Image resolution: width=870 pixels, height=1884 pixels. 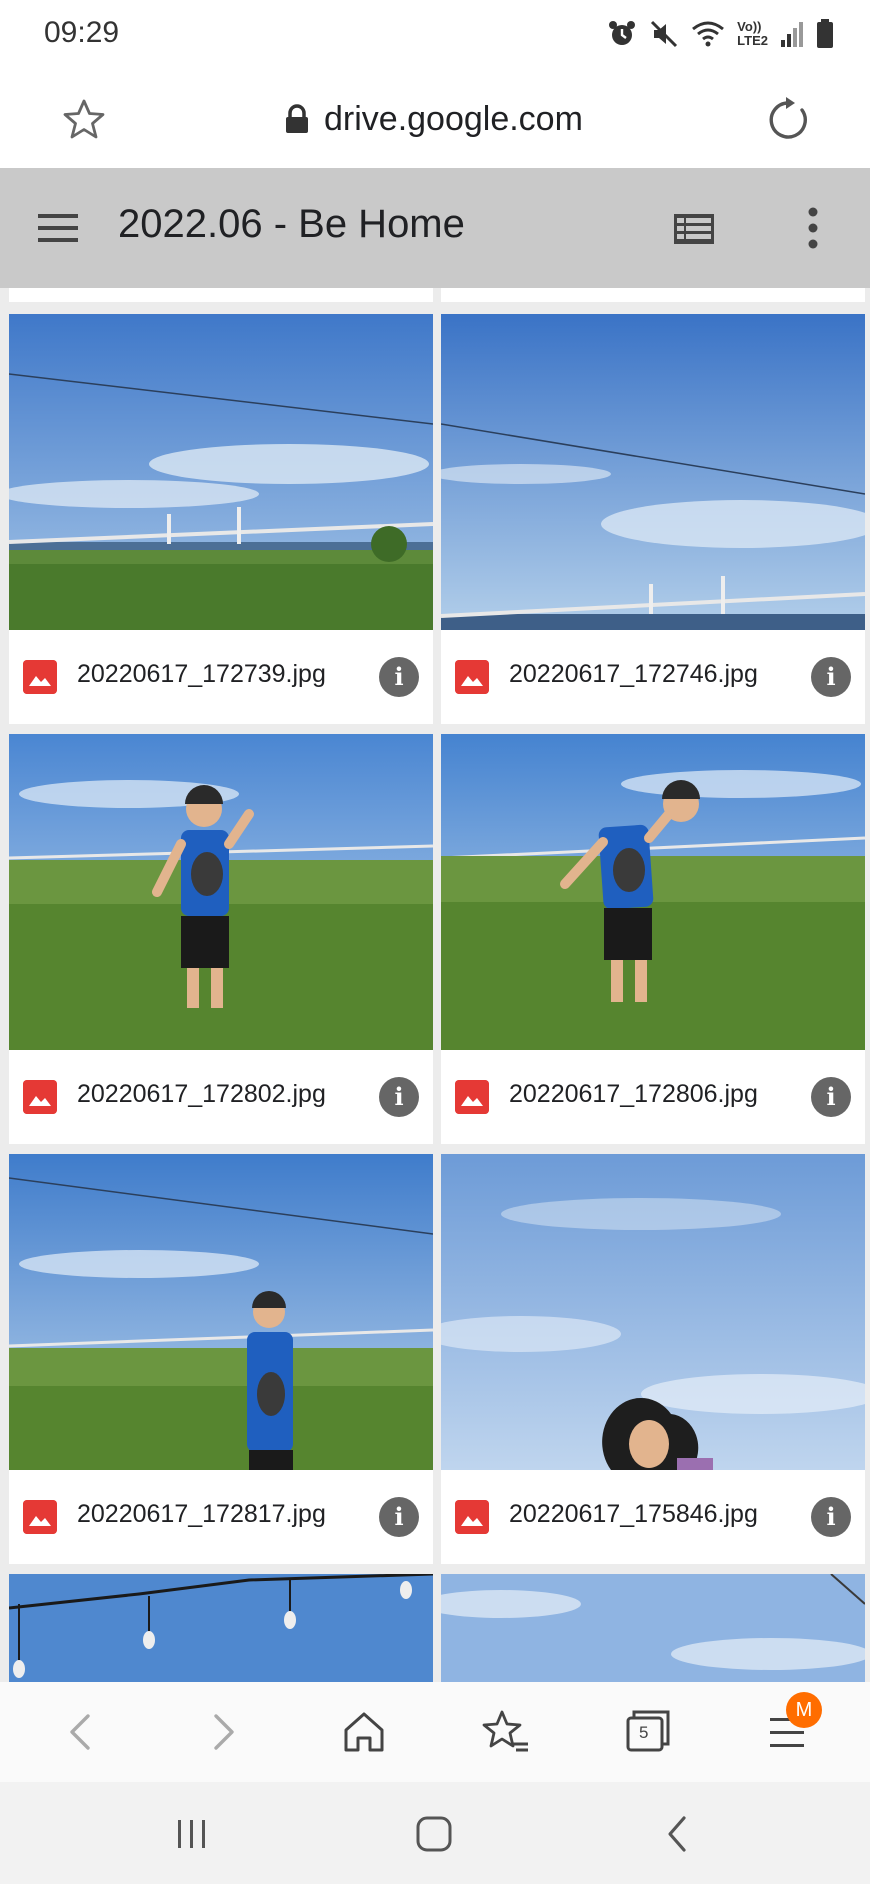 I want to click on system-nav-bar, so click(x=435, y=1833).